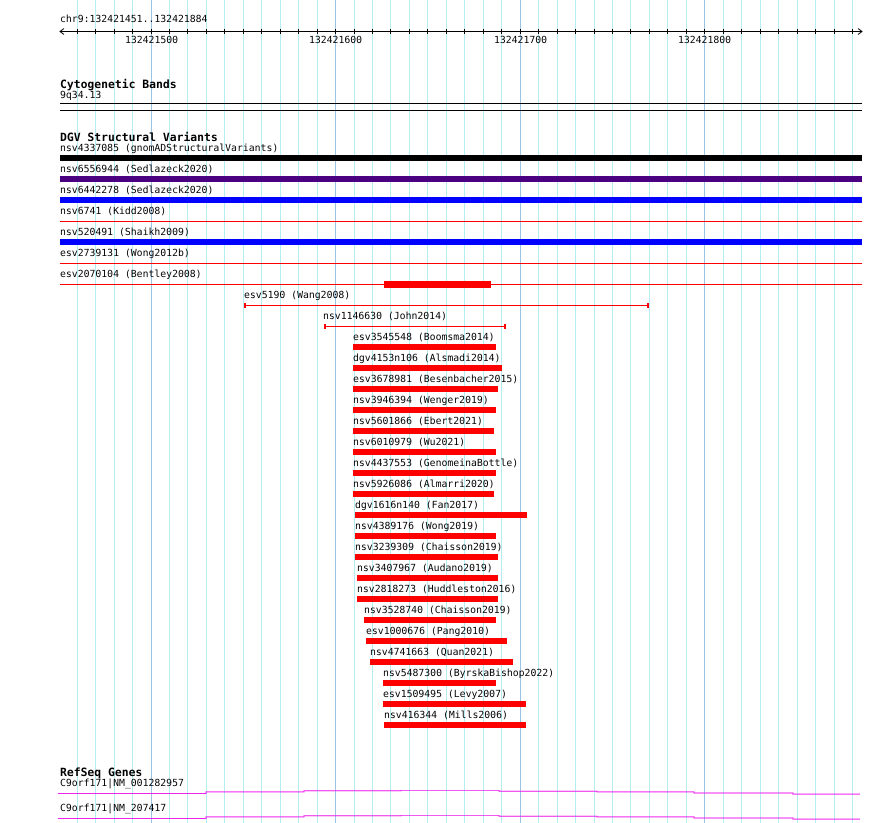  What do you see at coordinates (521, 41) in the screenshot?
I see `ruler-tick-label: 132421700` at bounding box center [521, 41].